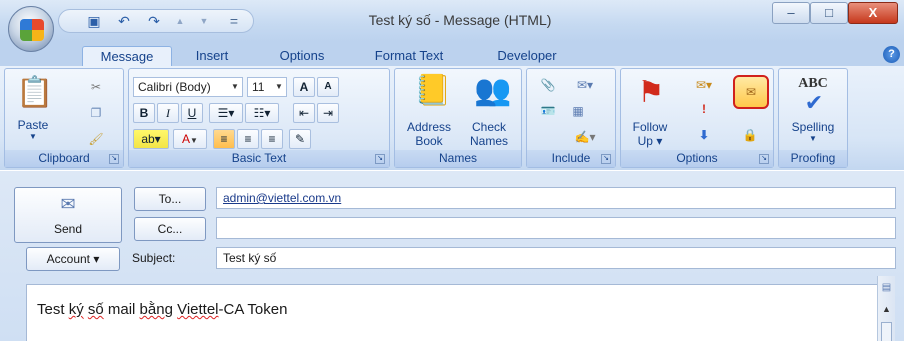  I want to click on proofing-label: Proofing, so click(813, 158).